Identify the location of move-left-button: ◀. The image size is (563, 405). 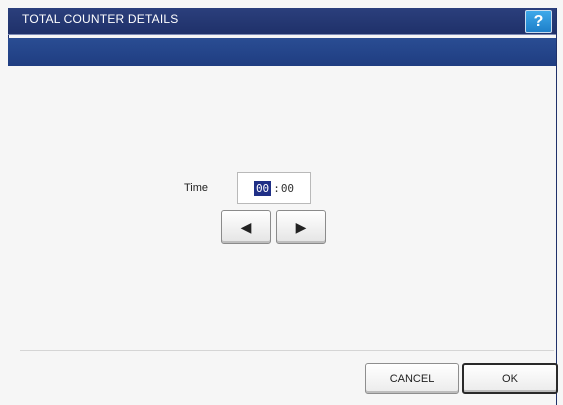
(246, 227).